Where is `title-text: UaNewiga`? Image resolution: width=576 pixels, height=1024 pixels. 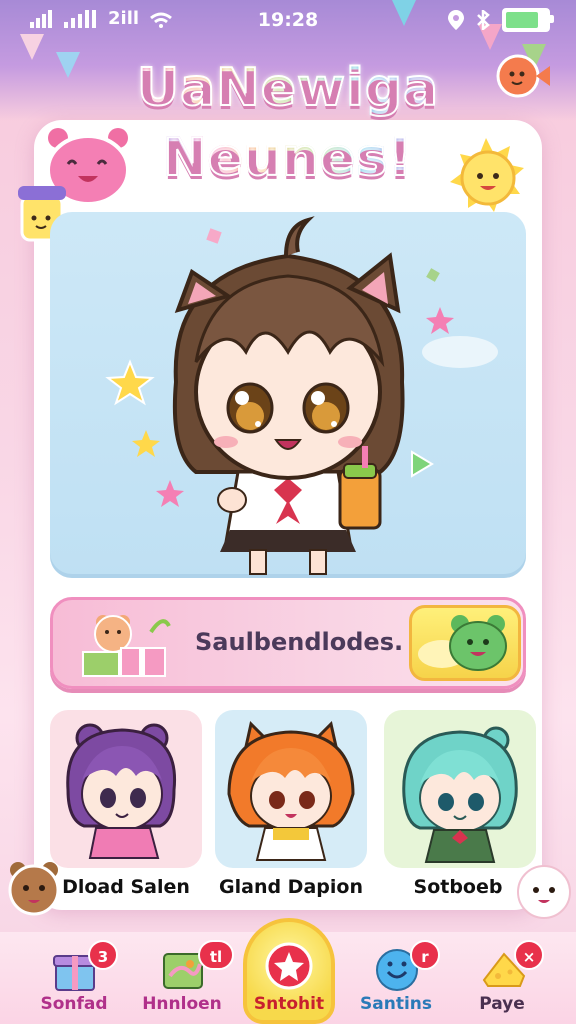
title-text: UaNewiga is located at coordinates (288, 88).